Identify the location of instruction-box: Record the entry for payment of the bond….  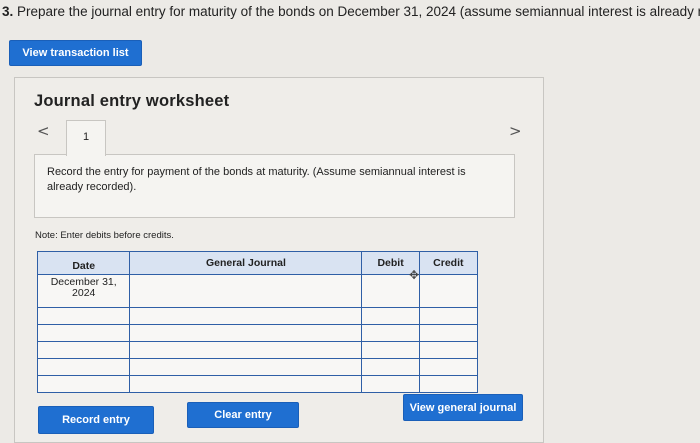
(274, 186).